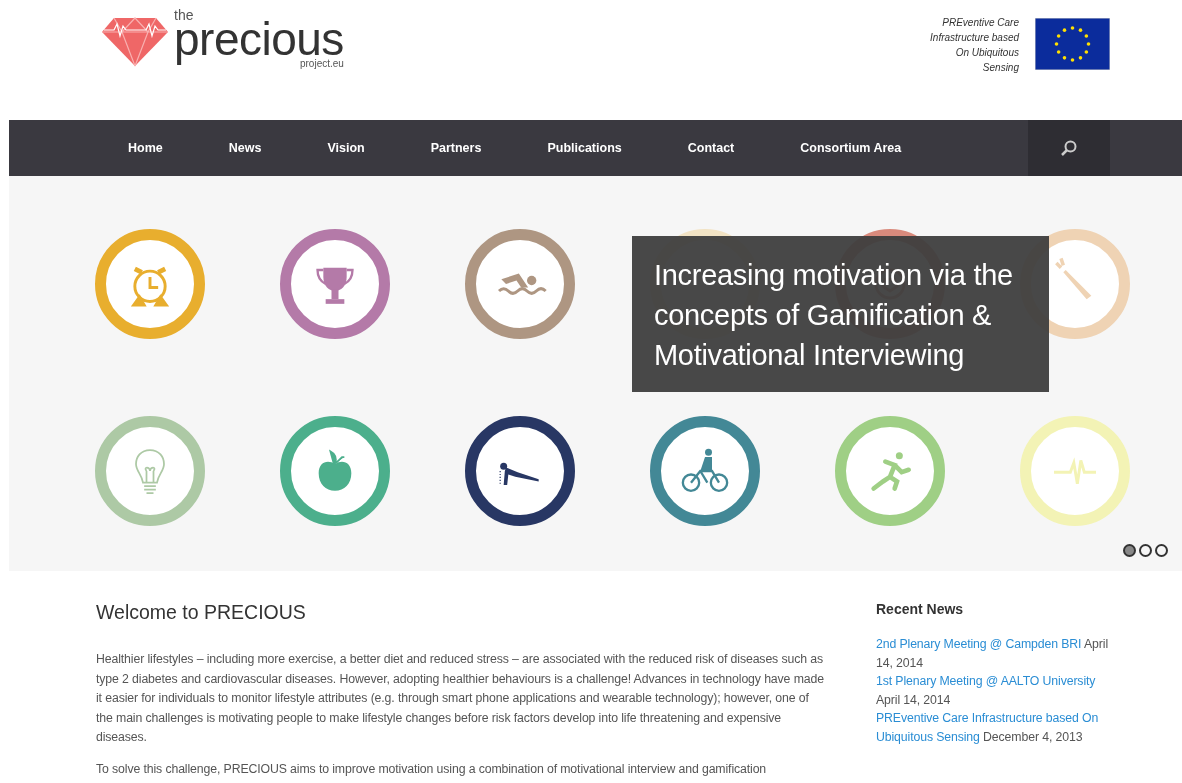 This screenshot has width=1182, height=783. I want to click on tagline: PREventive Care Infrastructure based On Ubiquitous Sensing, so click(974, 45).